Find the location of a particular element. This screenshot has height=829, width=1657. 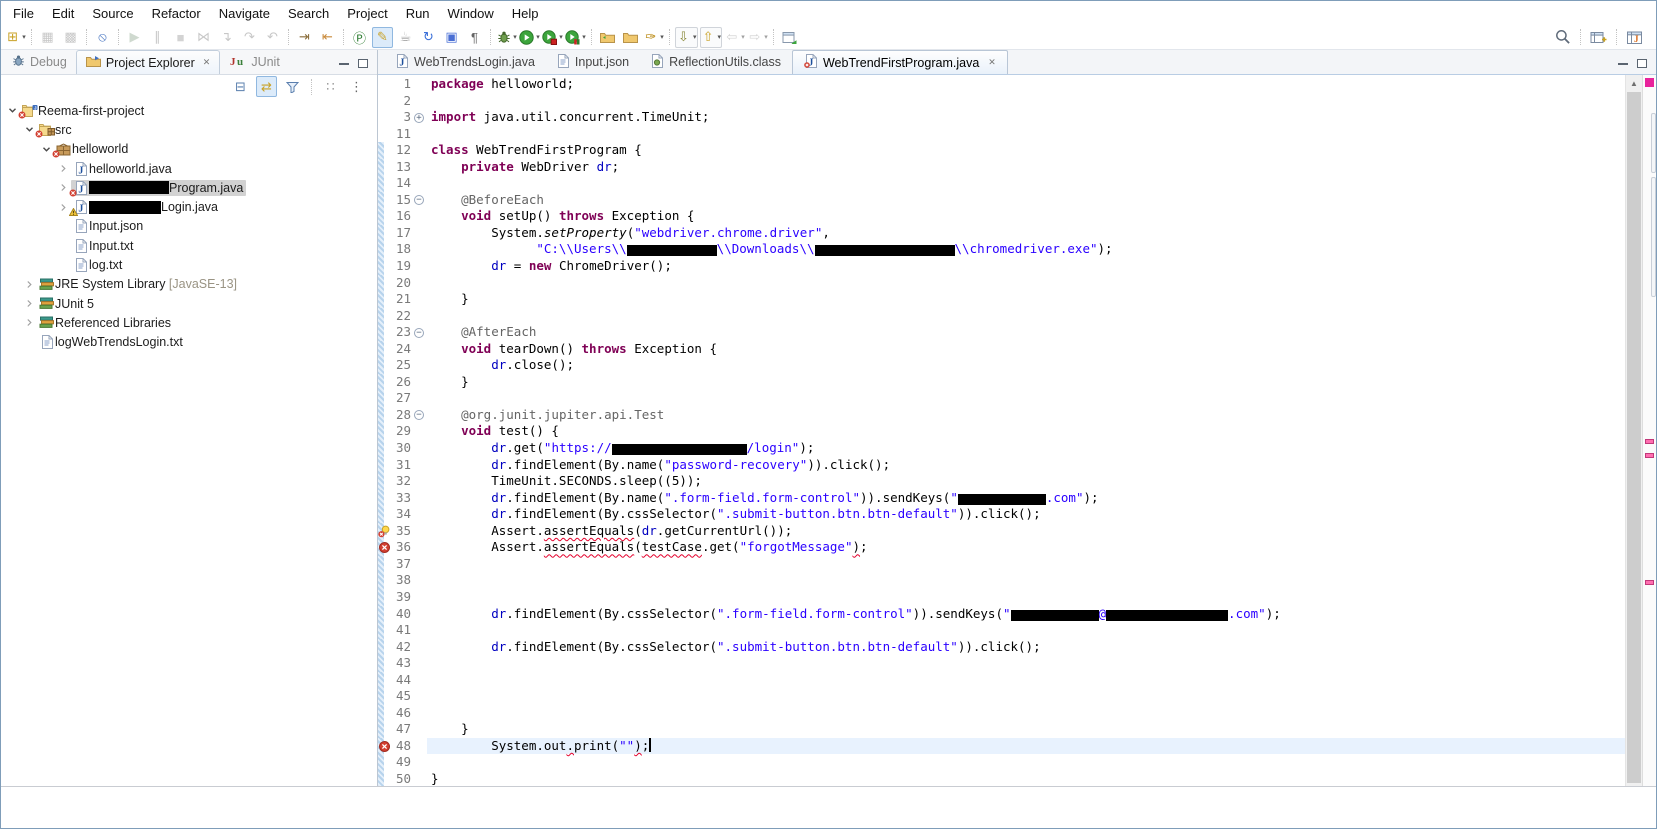

menu-file: File is located at coordinates (23, 13).